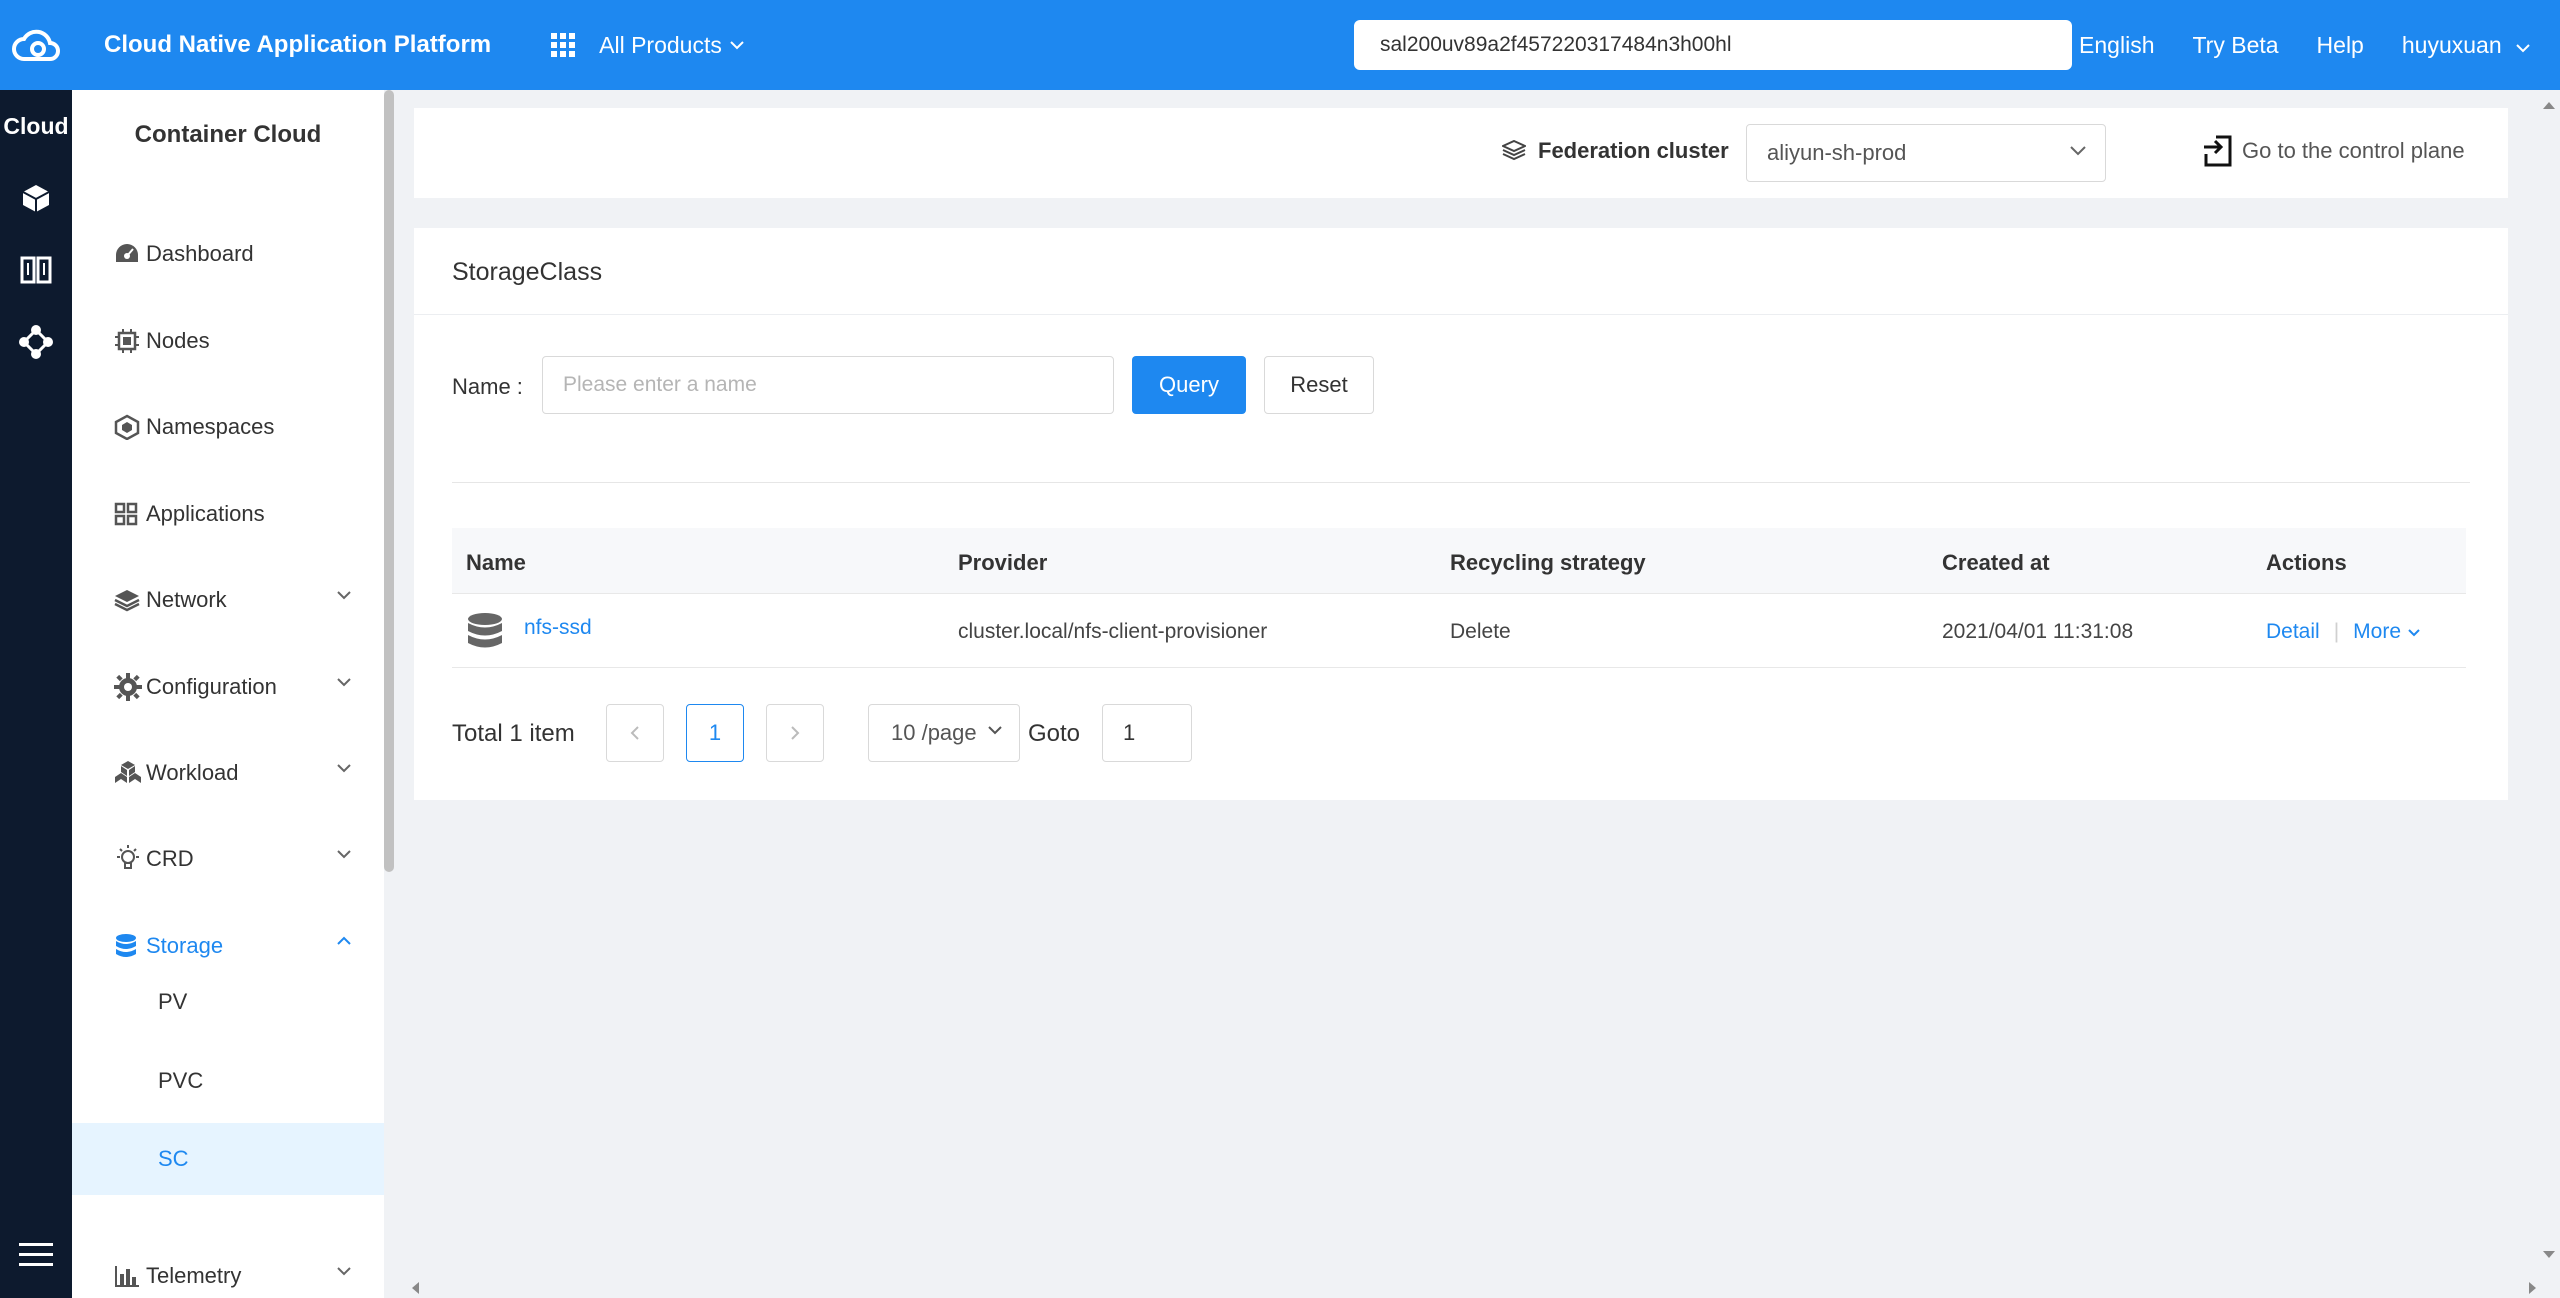 This screenshot has height=1298, width=2560. What do you see at coordinates (228, 1081) in the screenshot?
I see `sidebar-subitem-pvc: PVC` at bounding box center [228, 1081].